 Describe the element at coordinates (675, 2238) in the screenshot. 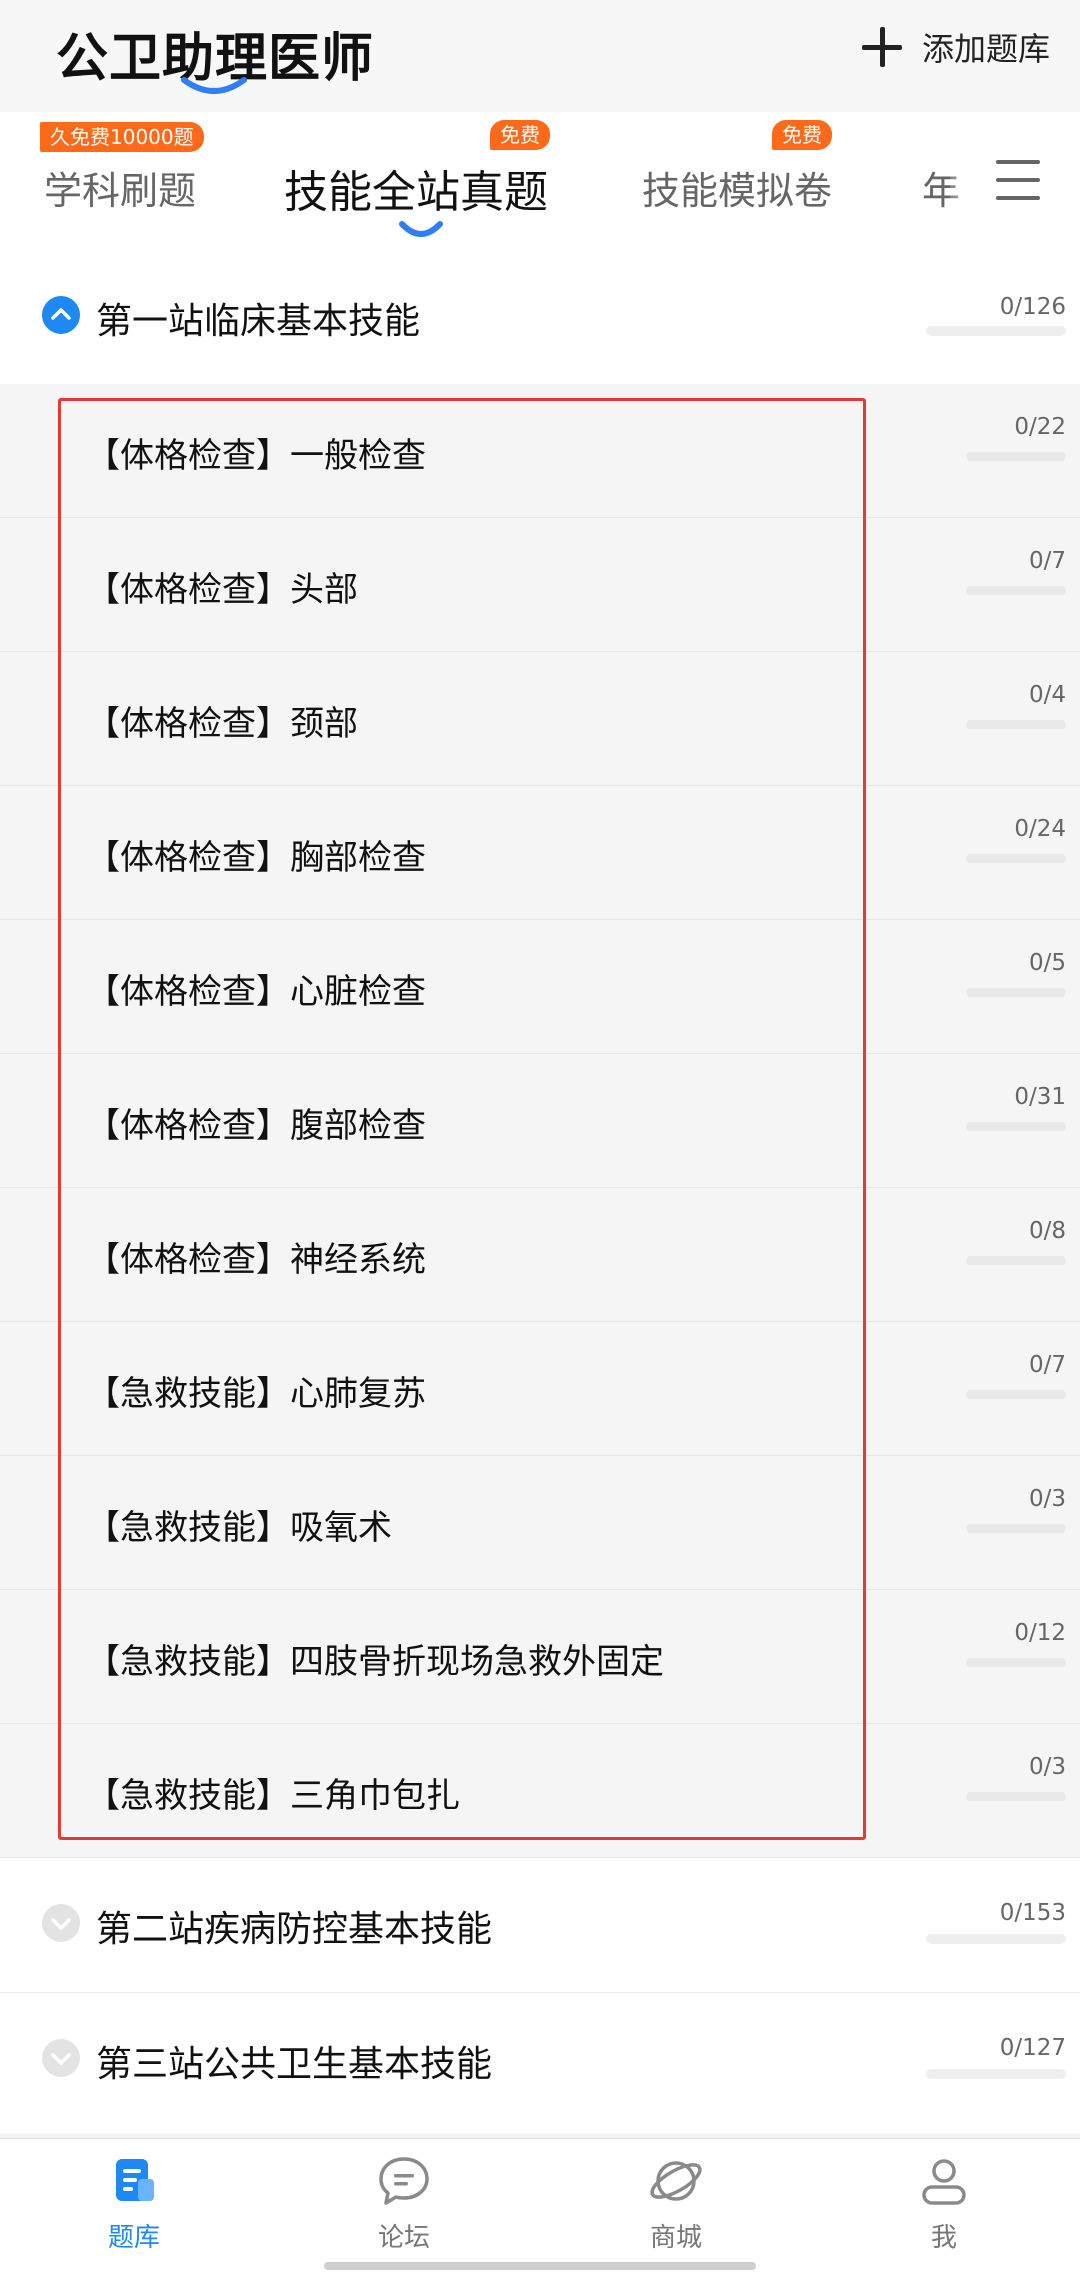

I see `nav-label: 商城` at that location.